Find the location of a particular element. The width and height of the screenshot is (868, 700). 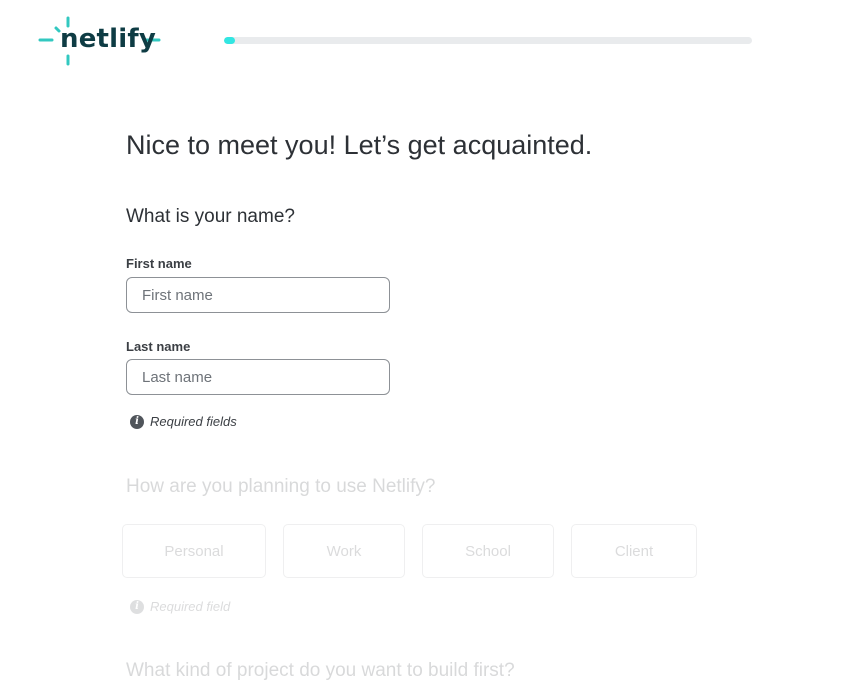

required-field-note: i Required field is located at coordinates (180, 606).